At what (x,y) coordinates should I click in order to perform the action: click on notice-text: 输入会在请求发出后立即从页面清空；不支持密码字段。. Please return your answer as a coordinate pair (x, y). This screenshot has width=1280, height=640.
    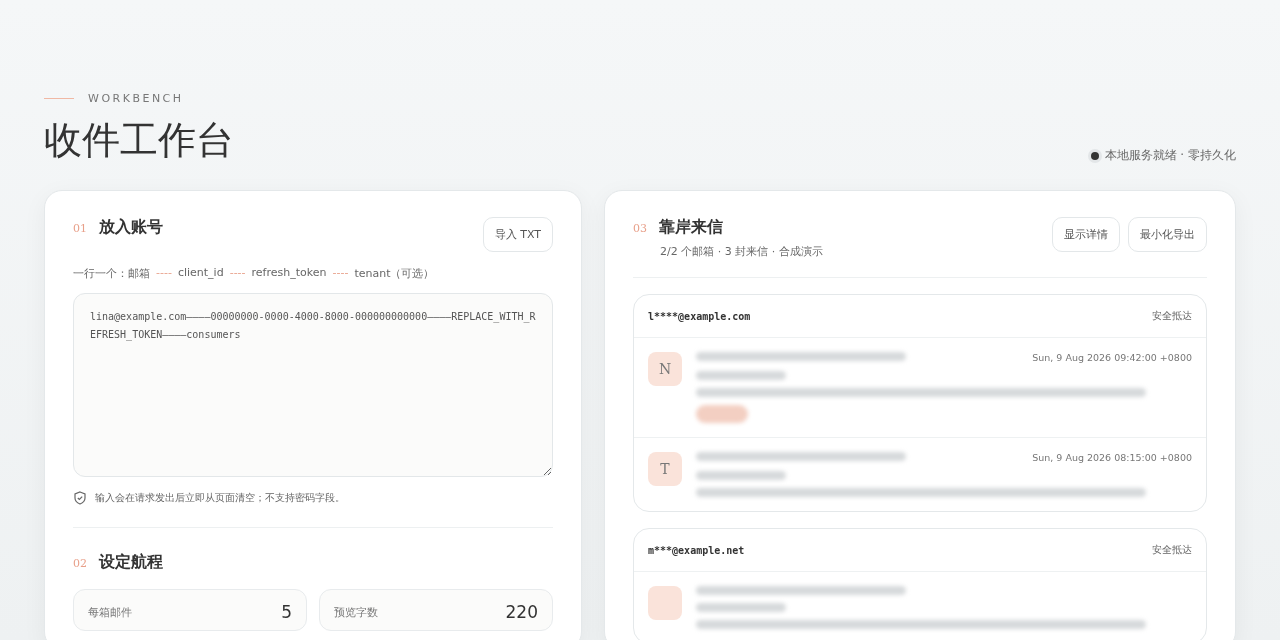
    Looking at the image, I should click on (220, 498).